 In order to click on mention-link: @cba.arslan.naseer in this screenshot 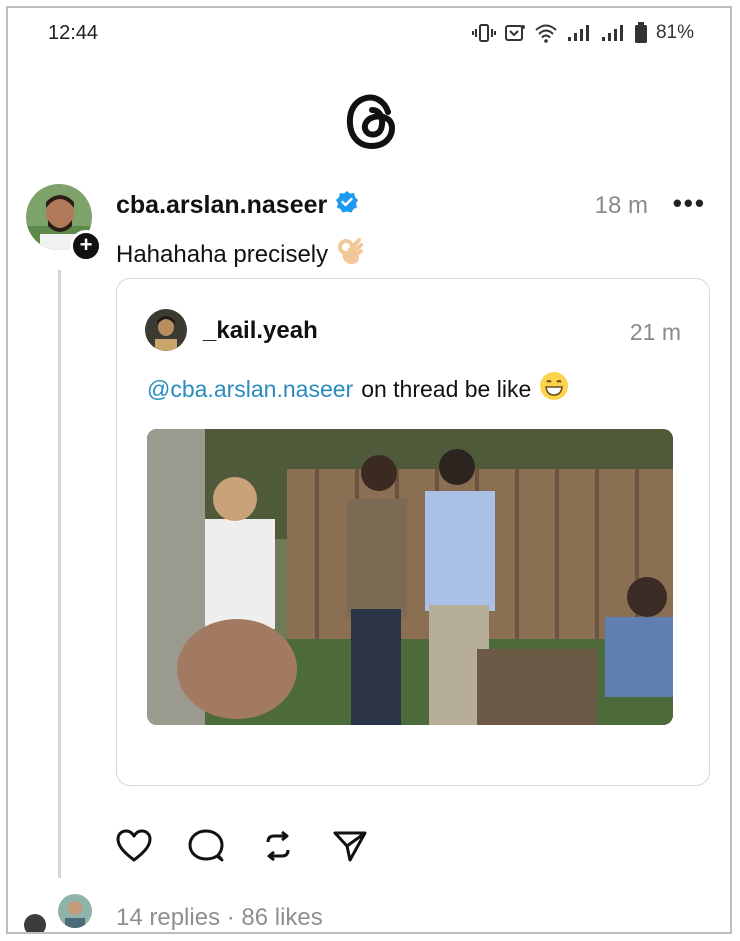, I will do `click(250, 389)`.